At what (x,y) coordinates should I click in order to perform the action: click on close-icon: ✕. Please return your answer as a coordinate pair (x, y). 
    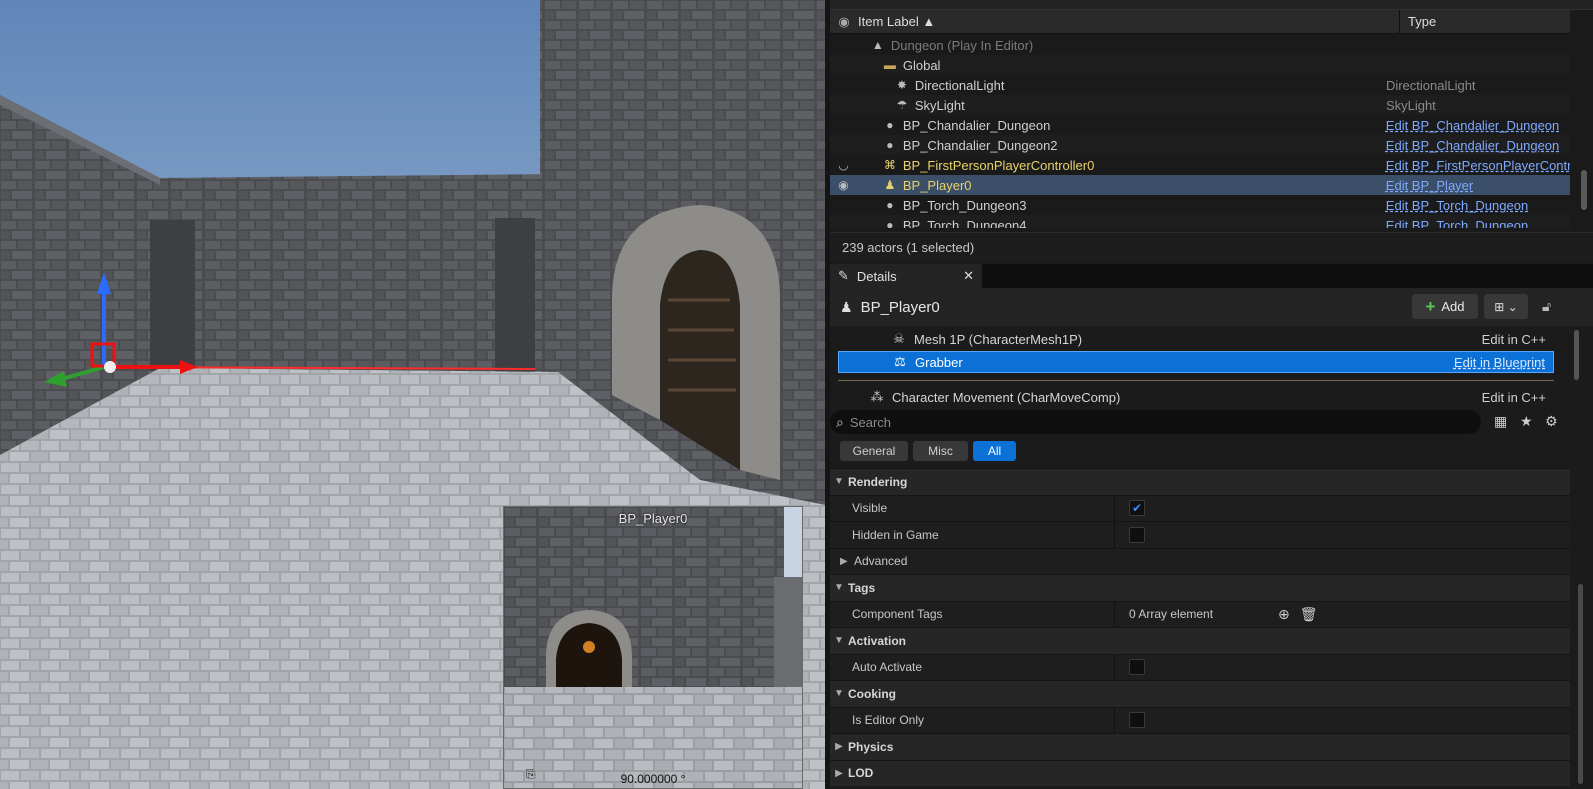
    Looking at the image, I should click on (968, 276).